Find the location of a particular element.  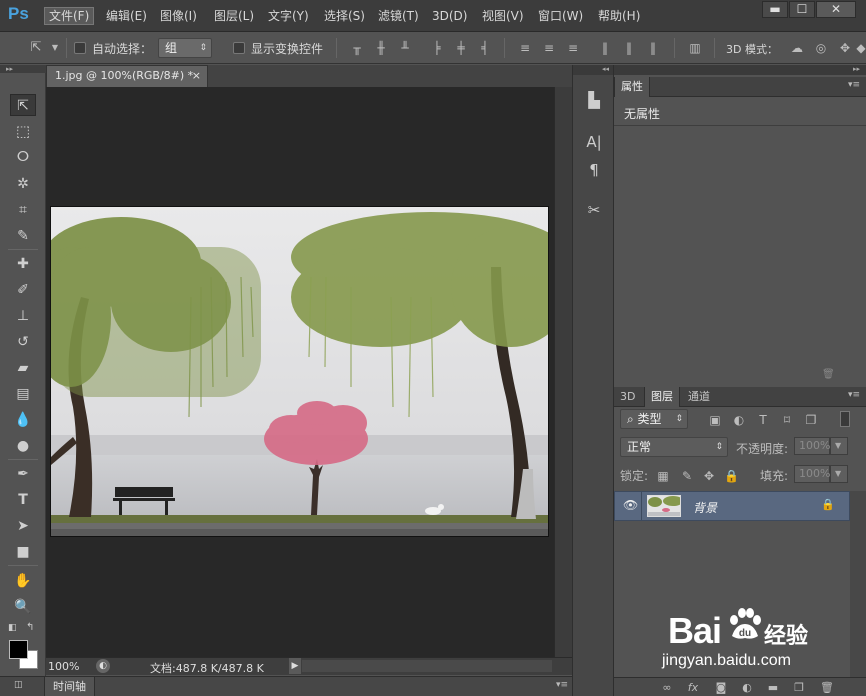

filter-toggle is located at coordinates (845, 419).